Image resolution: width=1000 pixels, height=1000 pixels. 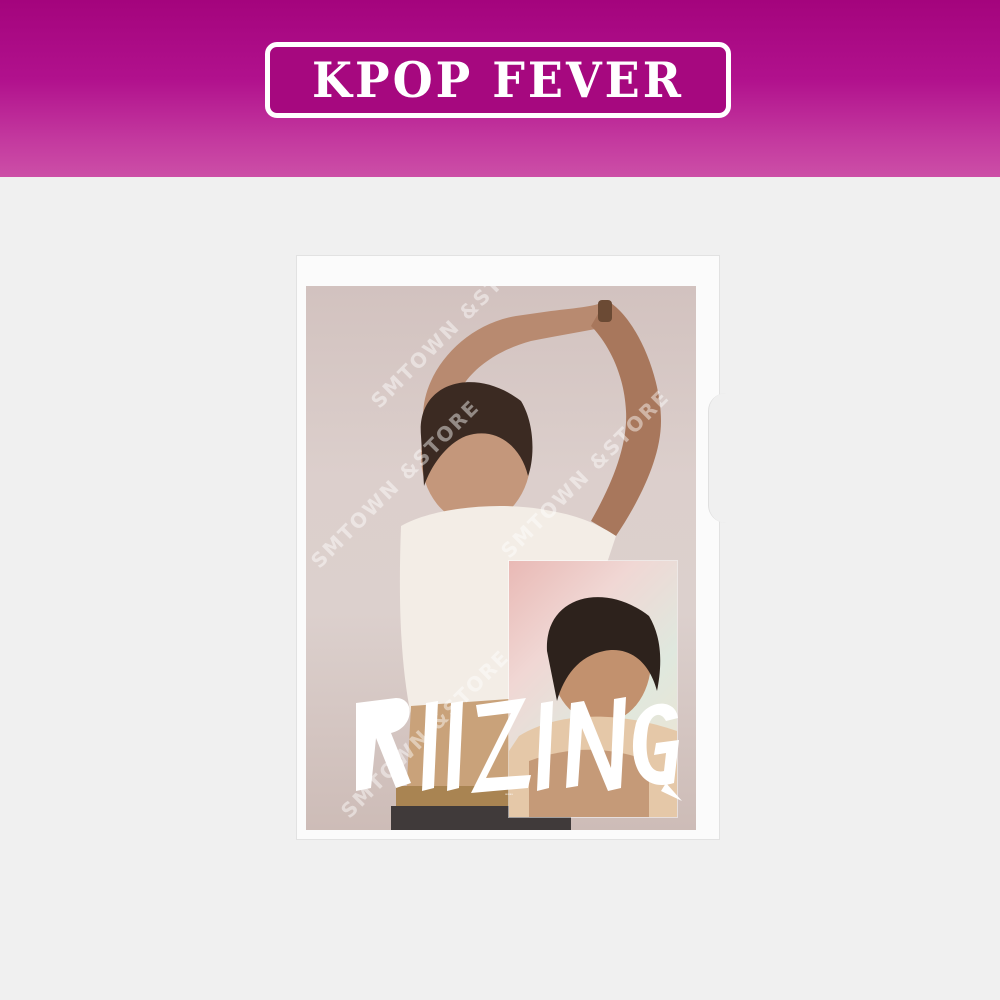 What do you see at coordinates (720, 458) in the screenshot?
I see `folder-notch` at bounding box center [720, 458].